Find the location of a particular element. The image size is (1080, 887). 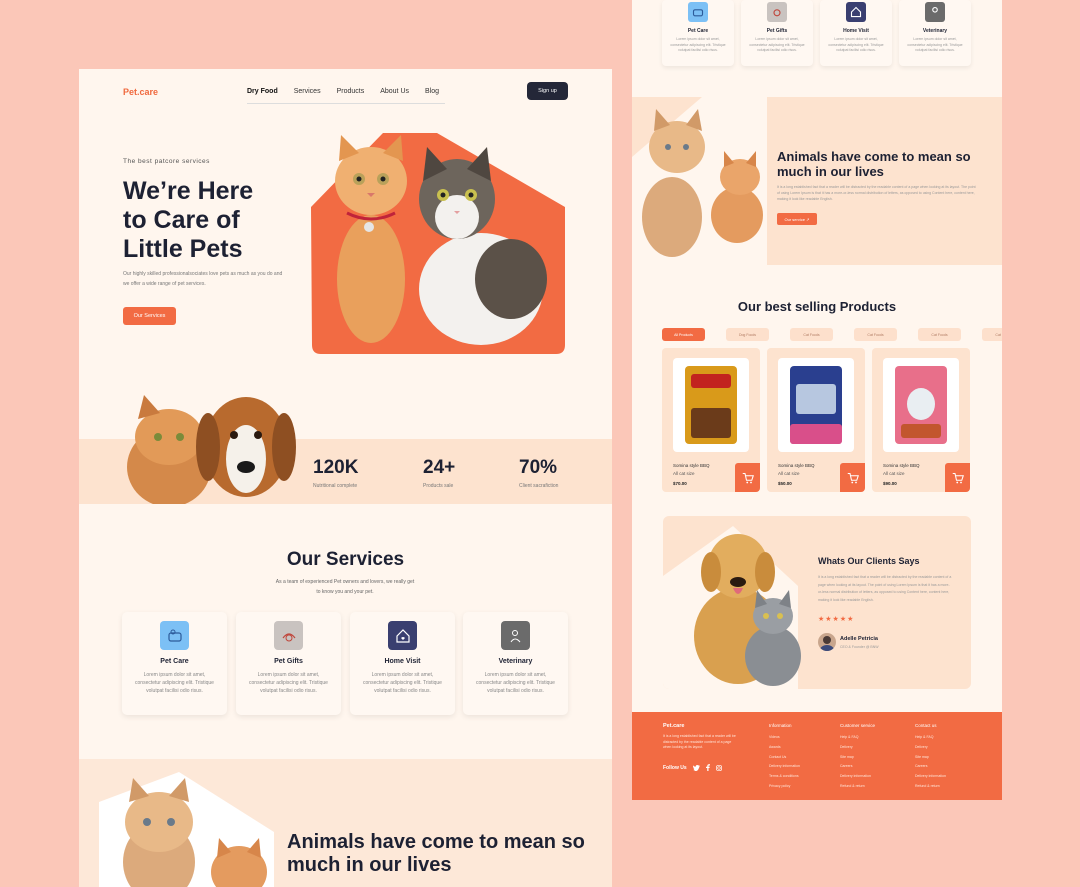

instagram-icon is located at coordinates (718, 767).